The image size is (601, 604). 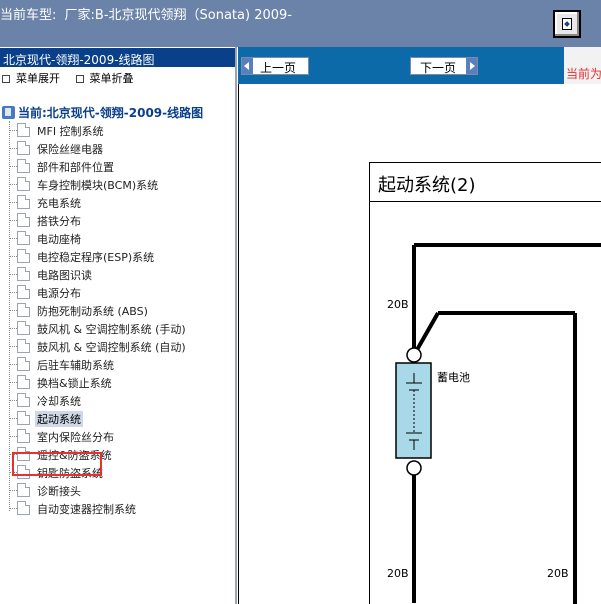 I want to click on tree-item: 充电系统, so click(x=118, y=202).